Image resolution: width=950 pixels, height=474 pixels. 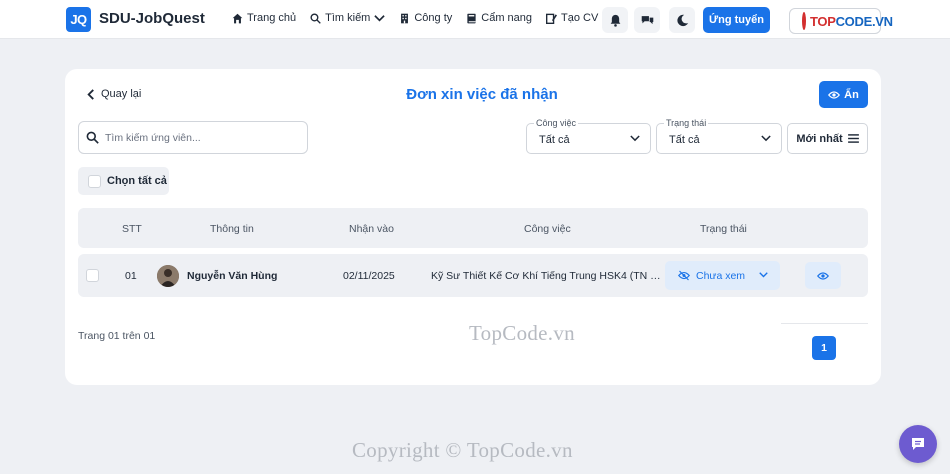 I want to click on nav-company-label: Công ty, so click(x=433, y=18).